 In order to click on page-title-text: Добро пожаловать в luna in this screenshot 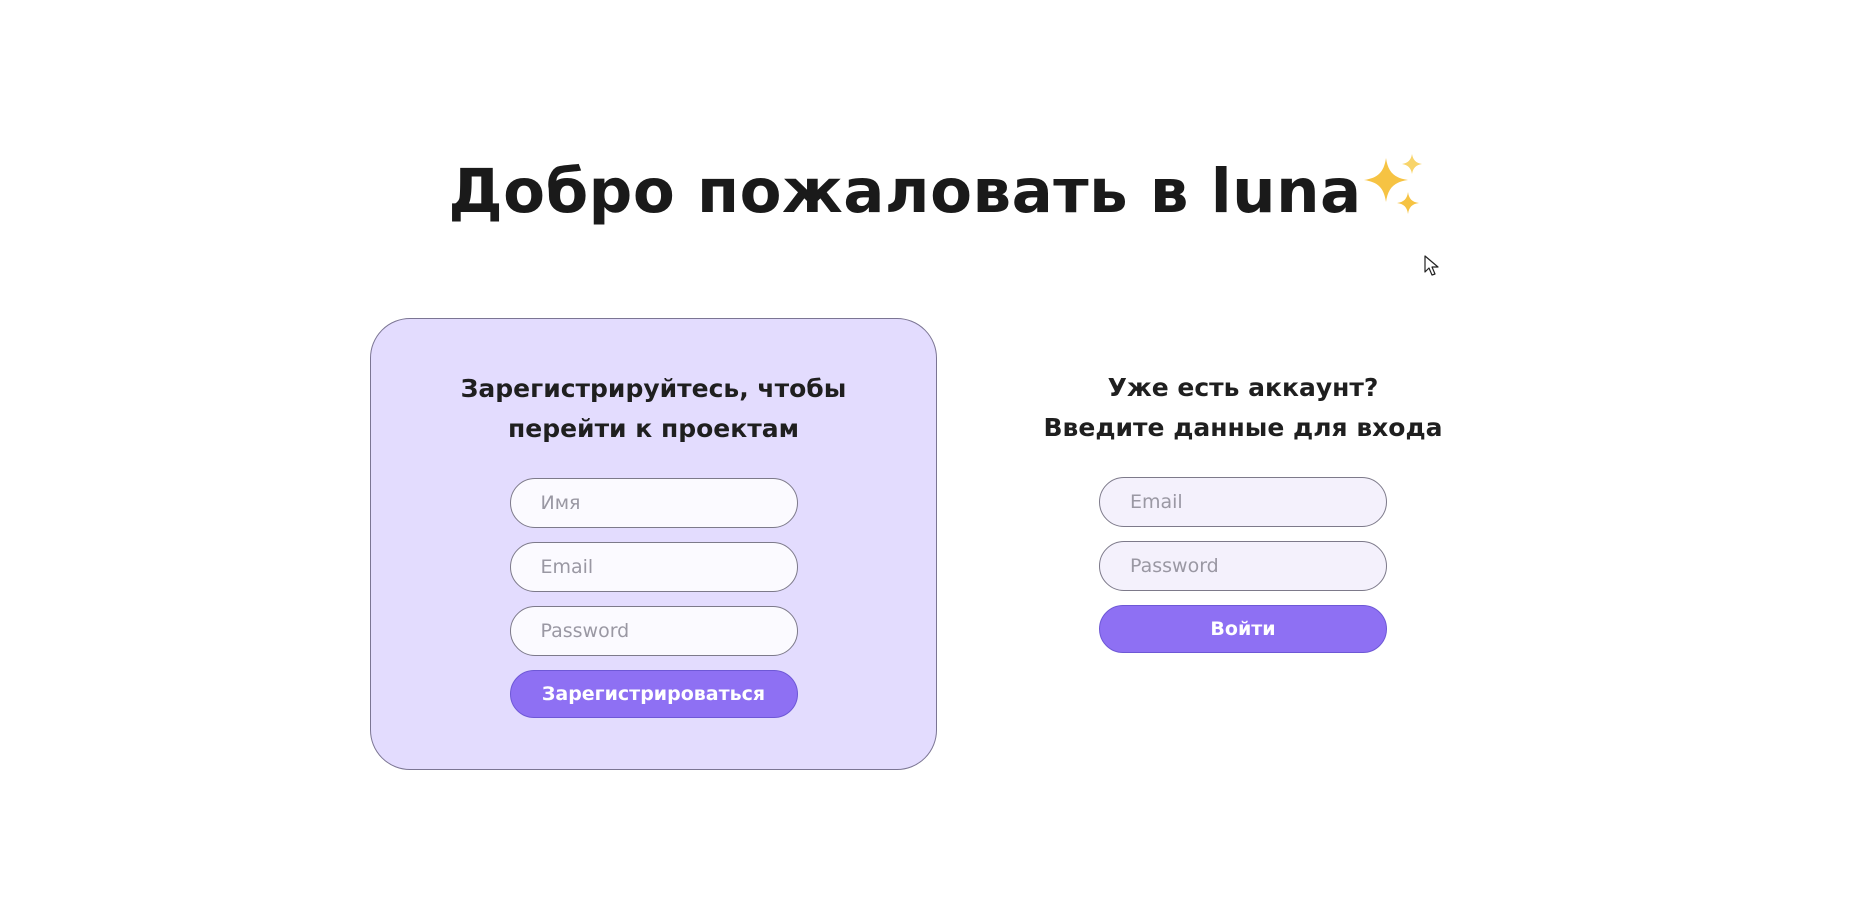, I will do `click(905, 191)`.